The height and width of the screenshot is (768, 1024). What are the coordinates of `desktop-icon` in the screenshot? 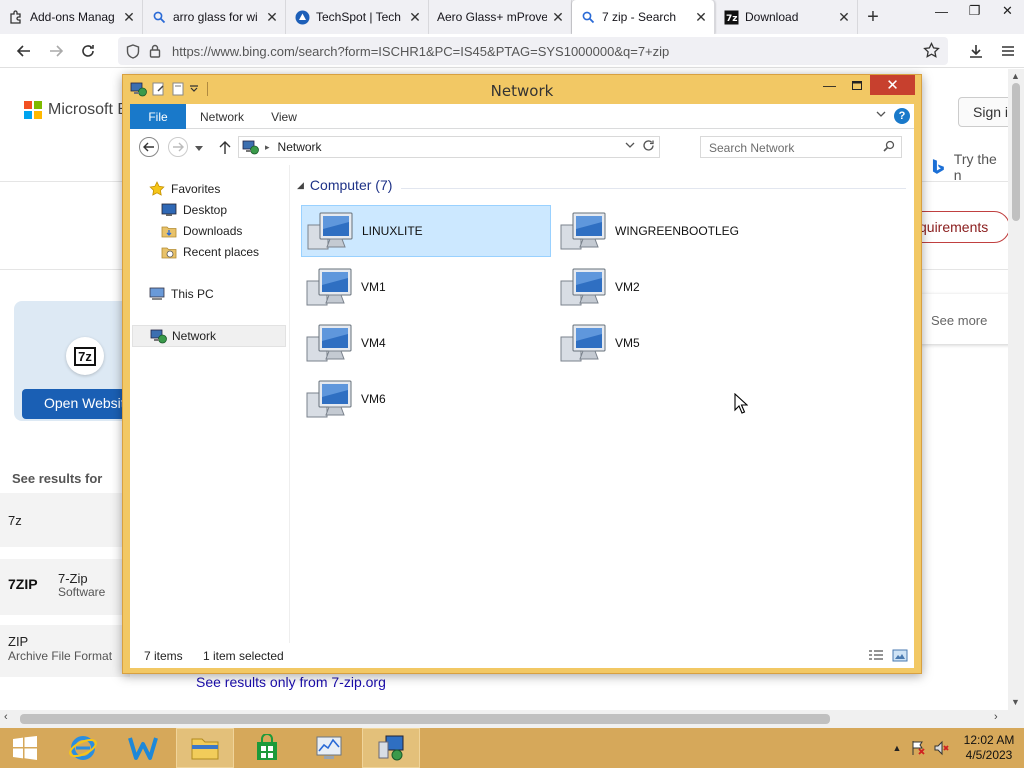 It's located at (169, 210).